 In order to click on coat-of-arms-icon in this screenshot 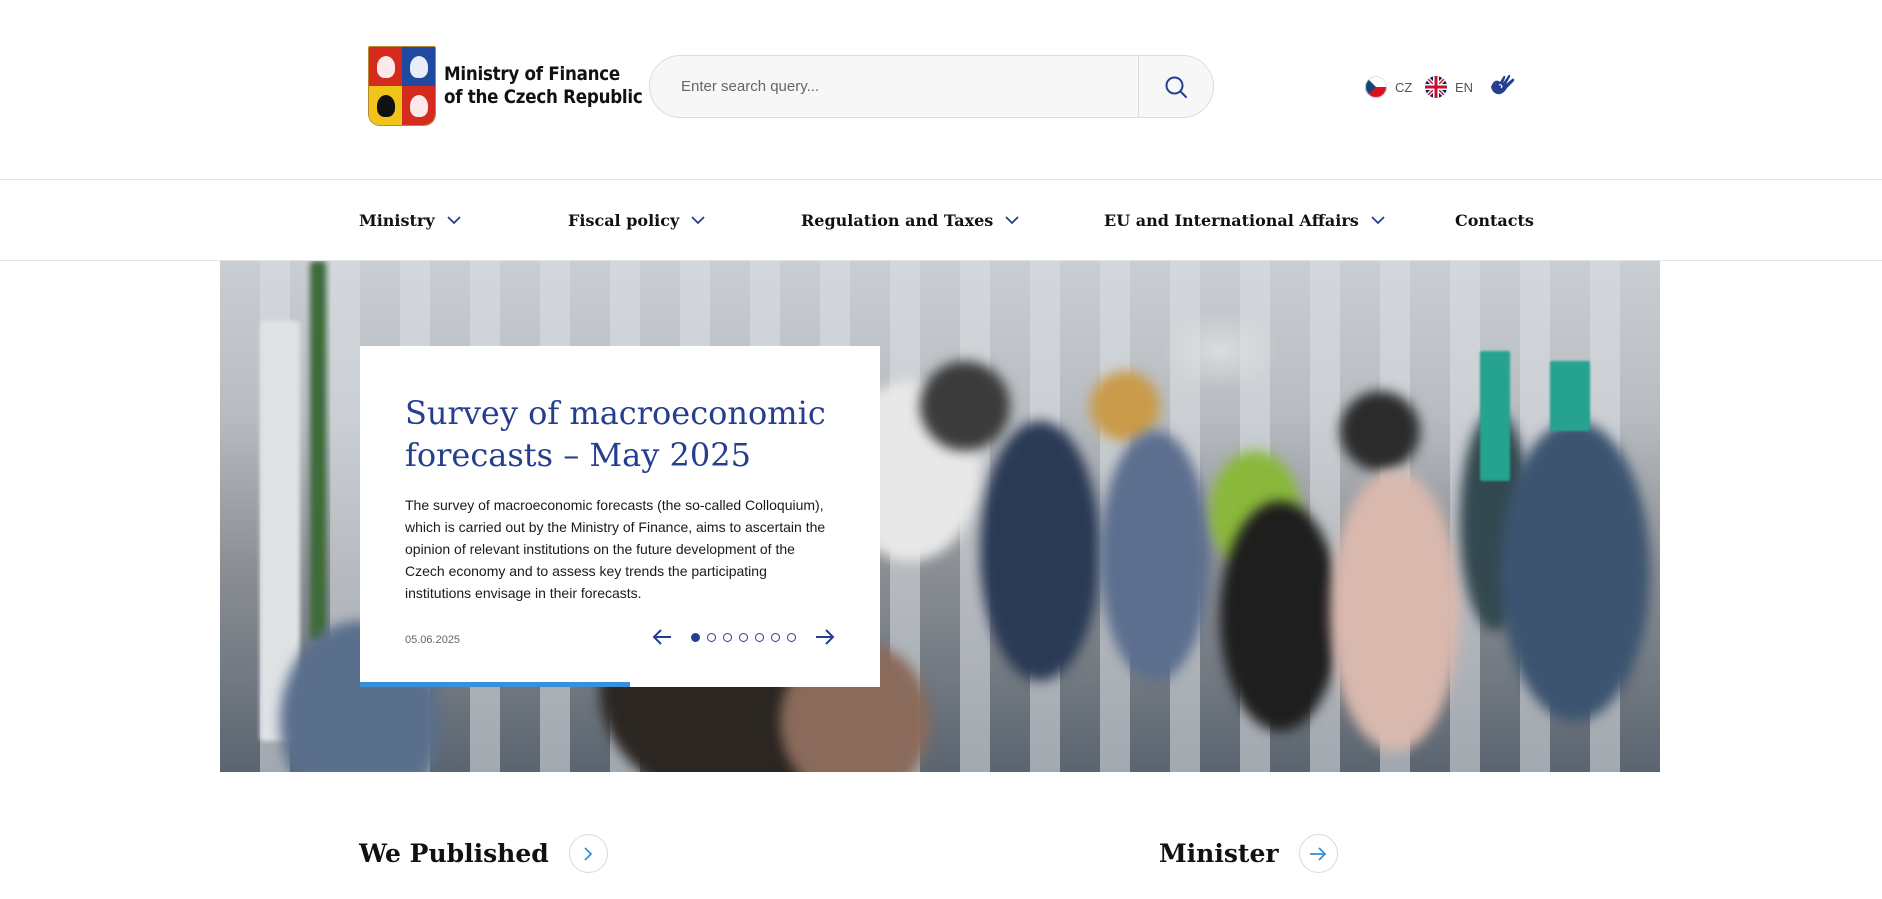, I will do `click(402, 86)`.